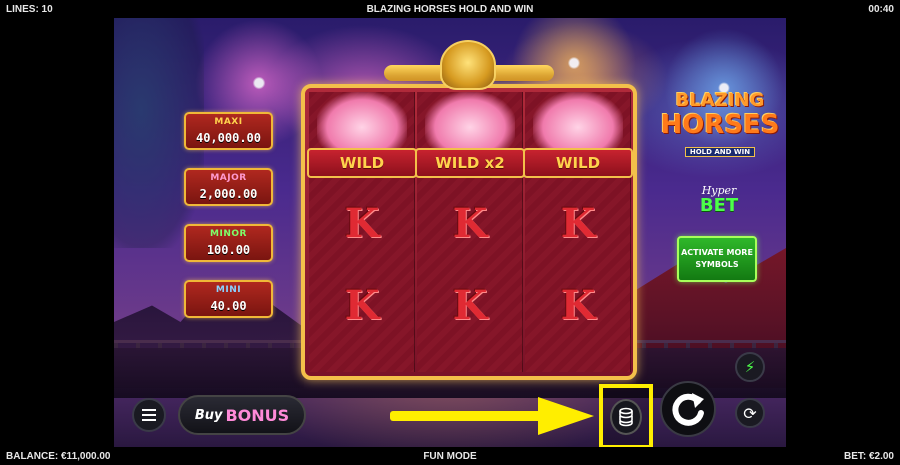 This screenshot has height=465, width=900. I want to click on buy-bonus-button: Buy BONUS, so click(242, 415).